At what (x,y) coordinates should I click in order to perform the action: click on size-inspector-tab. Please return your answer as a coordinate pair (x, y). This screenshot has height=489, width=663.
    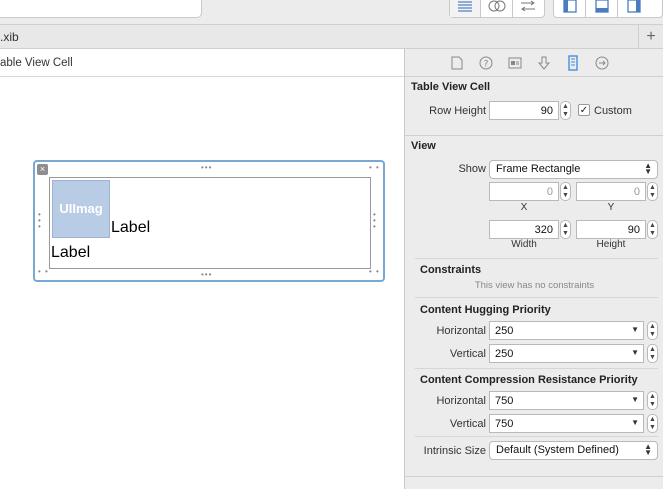
    Looking at the image, I should click on (573, 62).